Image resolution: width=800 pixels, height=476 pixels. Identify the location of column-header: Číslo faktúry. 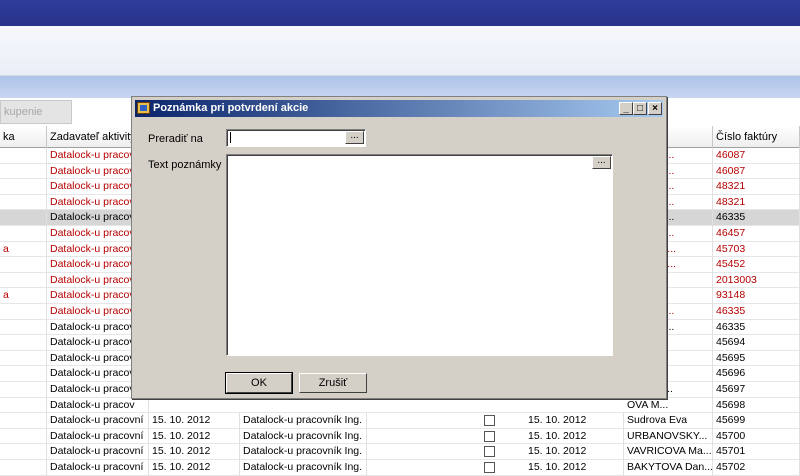
(756, 137).